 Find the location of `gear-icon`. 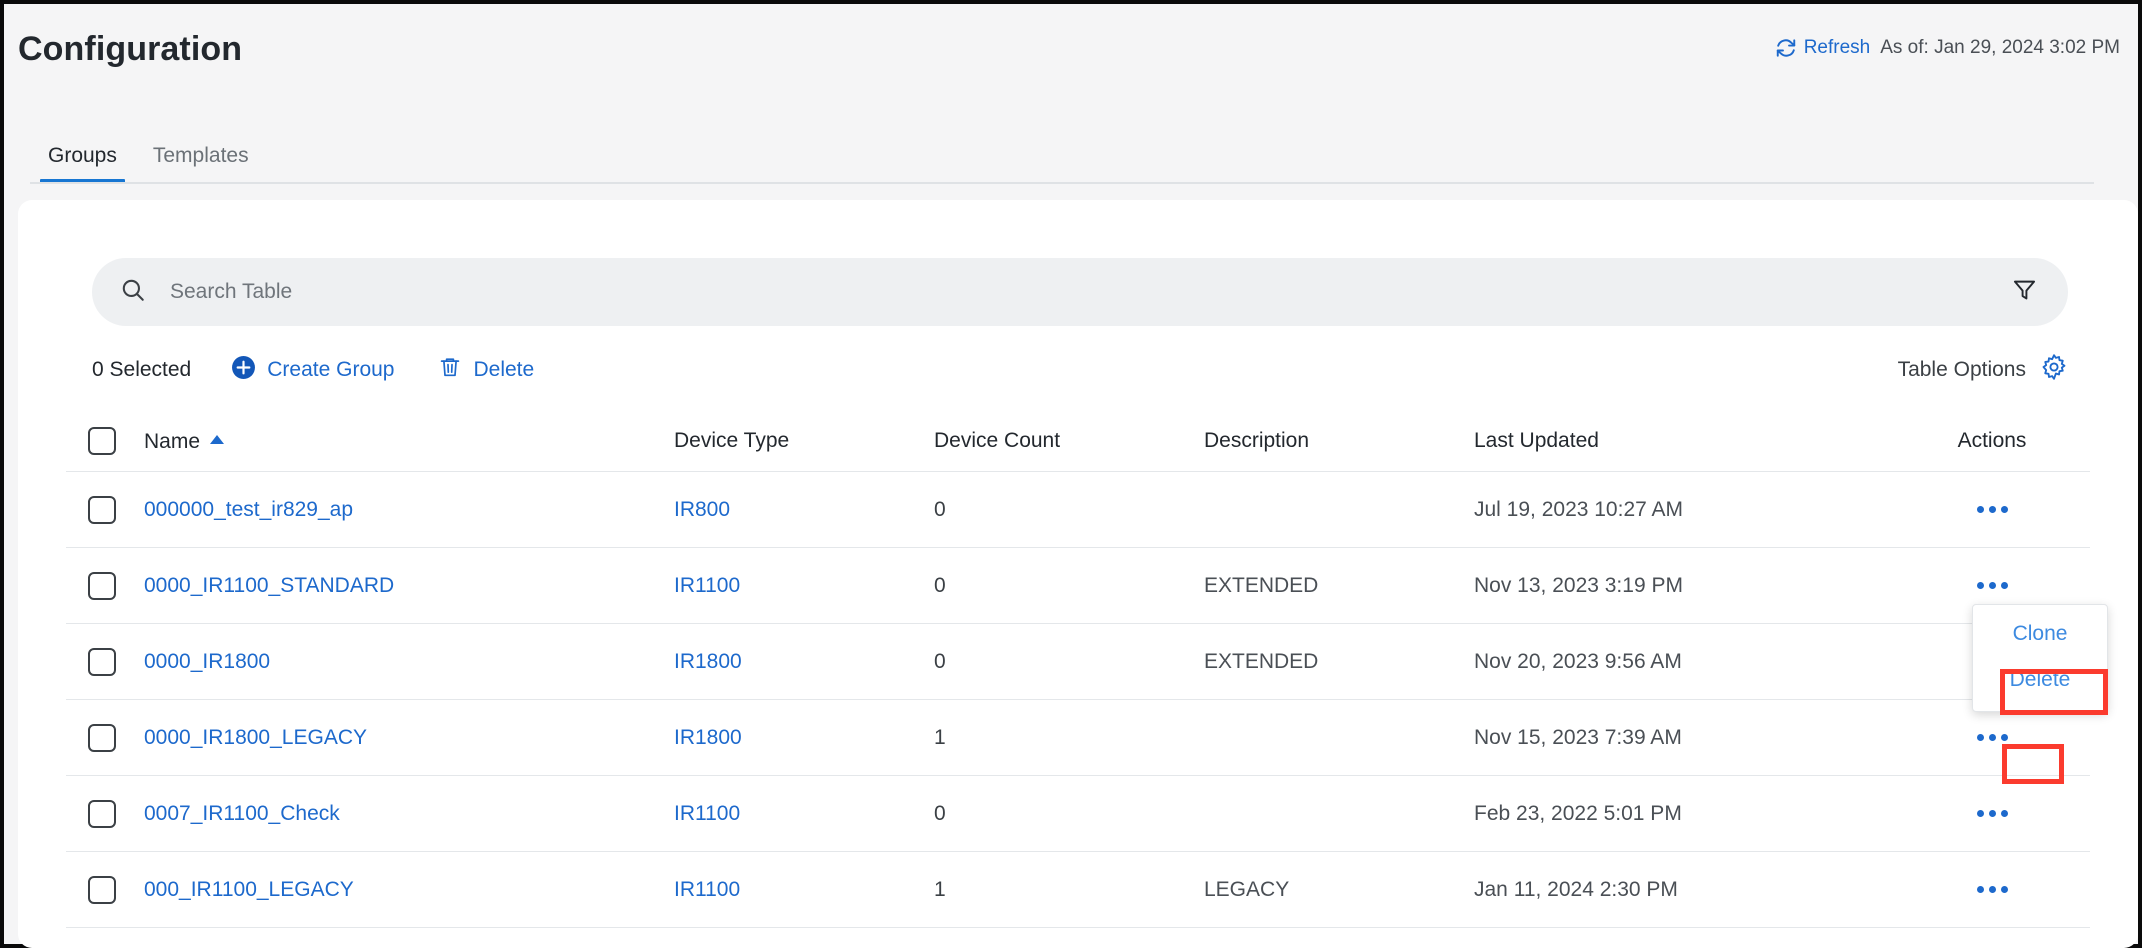

gear-icon is located at coordinates (2054, 370).